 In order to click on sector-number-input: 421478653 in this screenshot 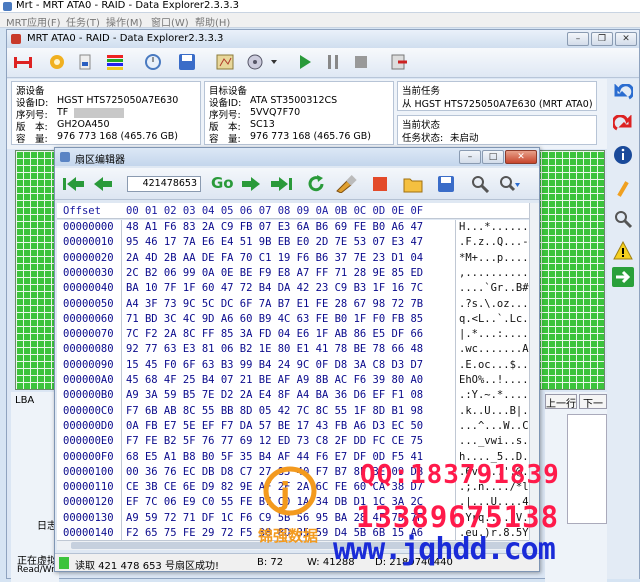, I will do `click(164, 184)`.